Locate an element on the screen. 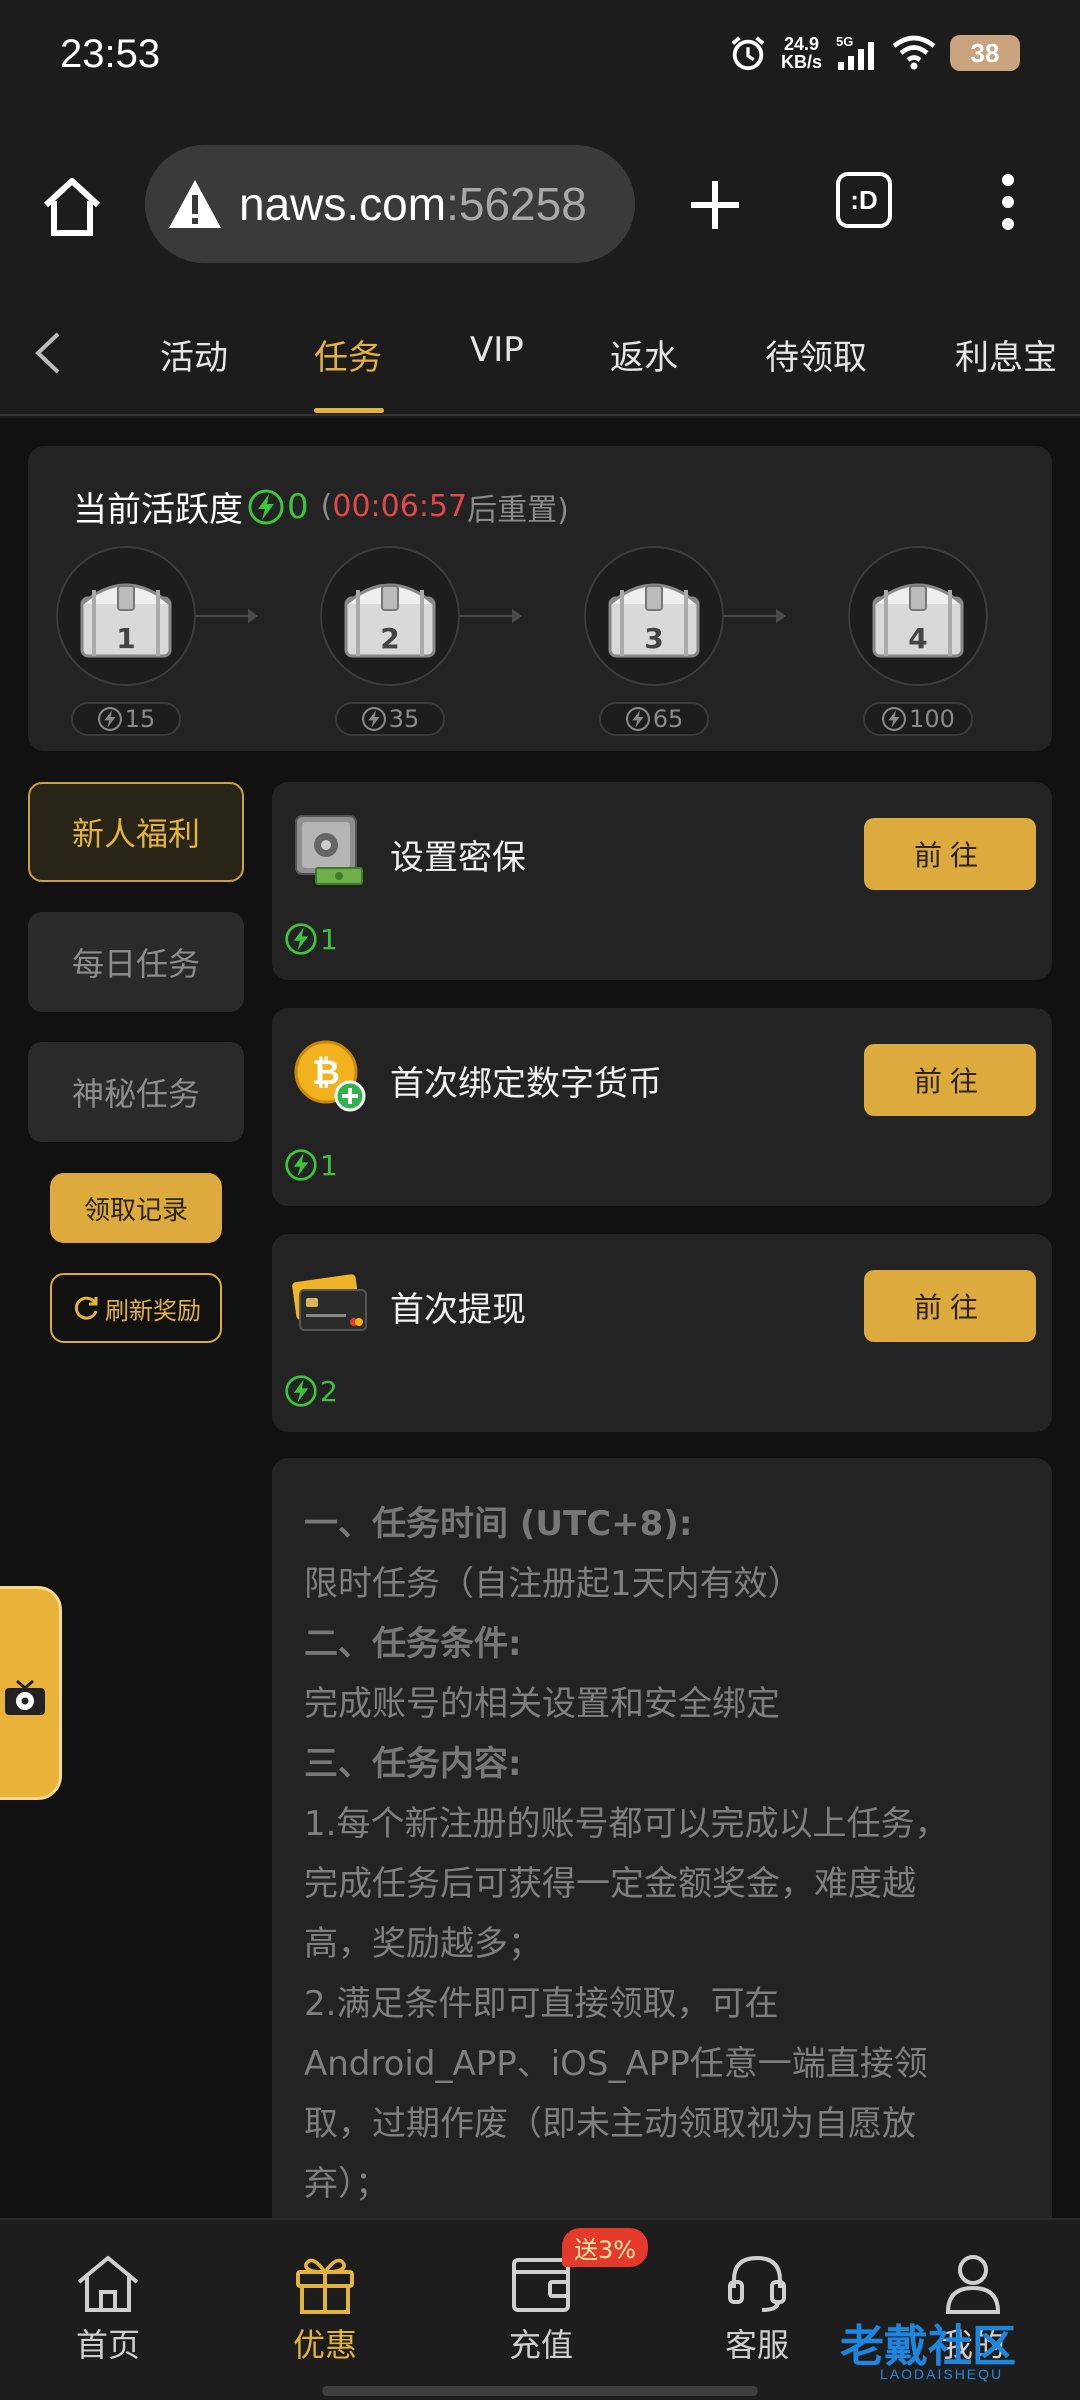 This screenshot has height=2400, width=1080. reward-chest: 3 is located at coordinates (654, 616).